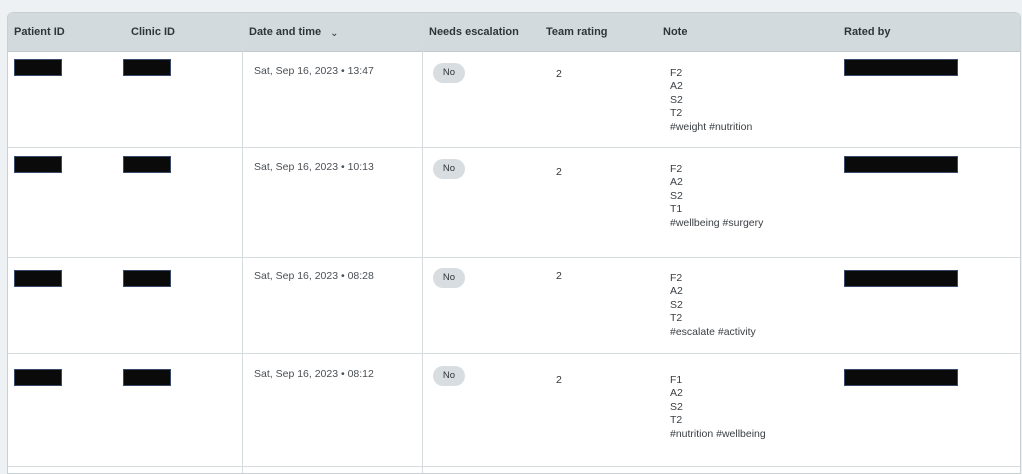 This screenshot has height=474, width=1022. I want to click on column-header-rated-by: Rated by, so click(867, 32).